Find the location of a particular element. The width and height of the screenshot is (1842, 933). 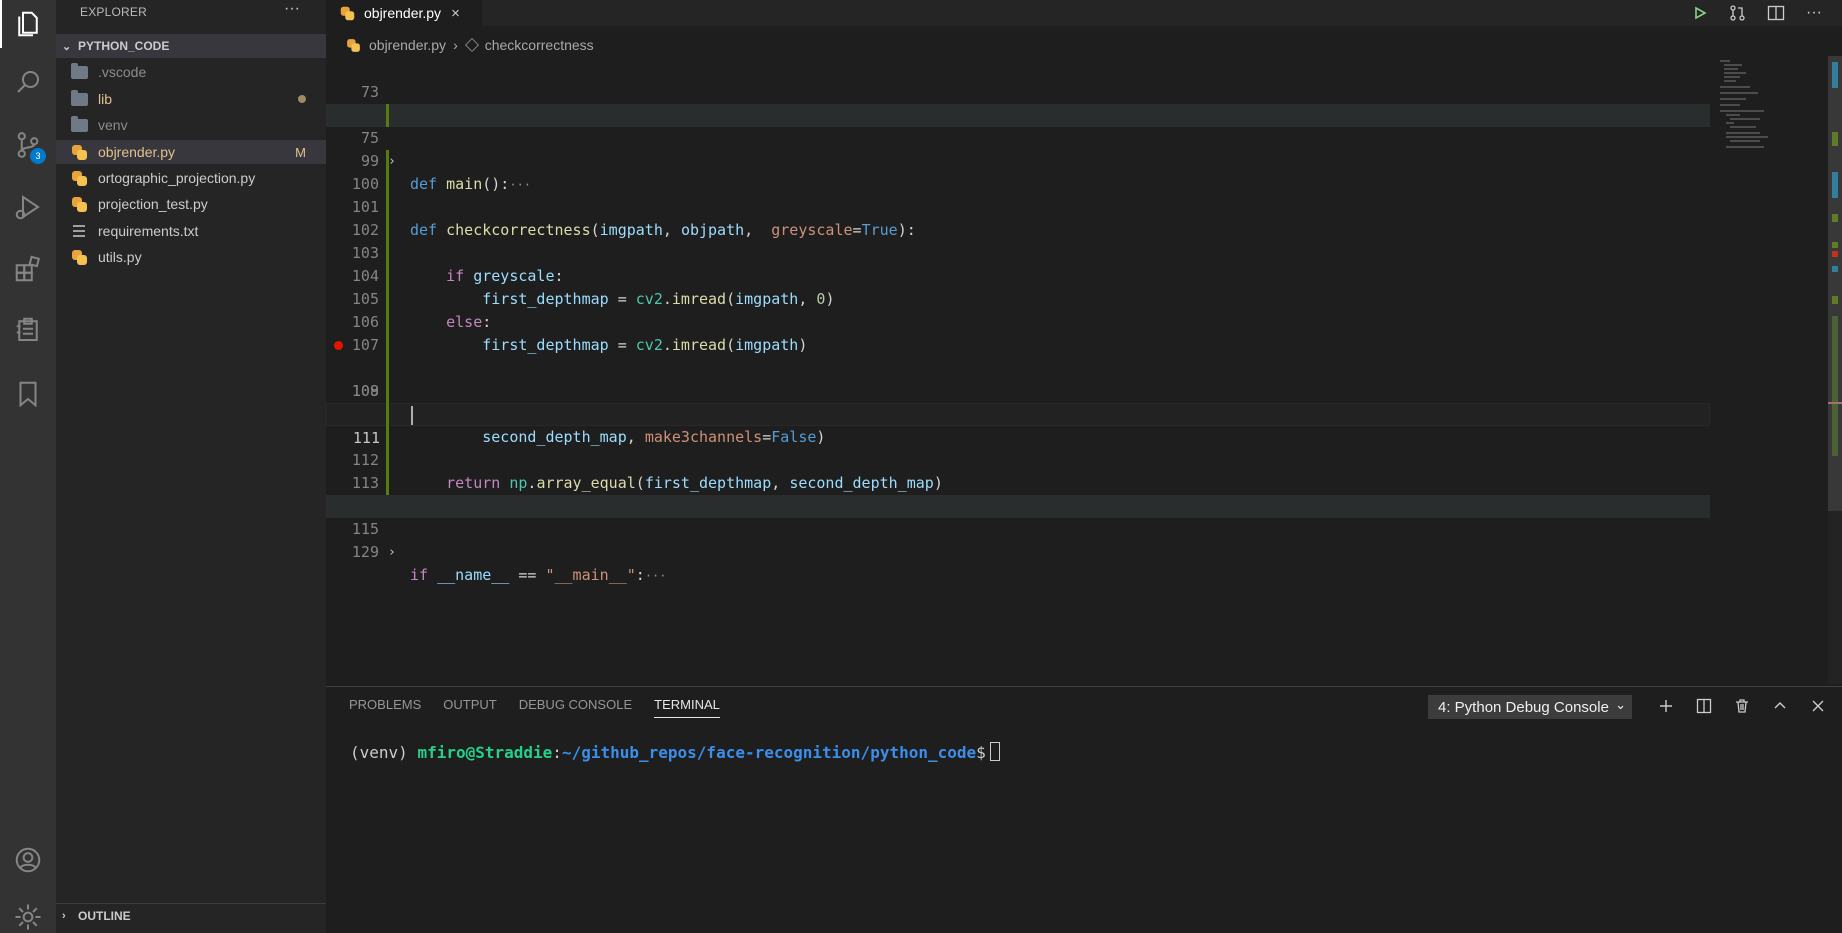

terminal-user: mfiro@Straddie is located at coordinates (485, 752).